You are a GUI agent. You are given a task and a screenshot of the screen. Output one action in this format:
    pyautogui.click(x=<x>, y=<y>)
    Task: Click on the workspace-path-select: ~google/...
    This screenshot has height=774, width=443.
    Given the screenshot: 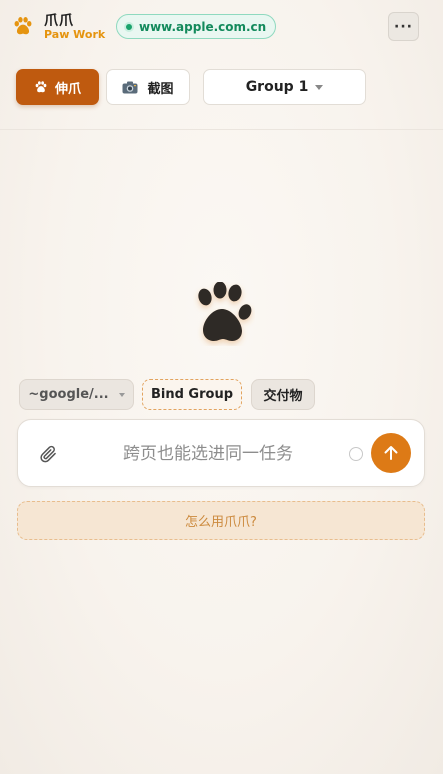 What is the action you would take?
    pyautogui.click(x=76, y=394)
    